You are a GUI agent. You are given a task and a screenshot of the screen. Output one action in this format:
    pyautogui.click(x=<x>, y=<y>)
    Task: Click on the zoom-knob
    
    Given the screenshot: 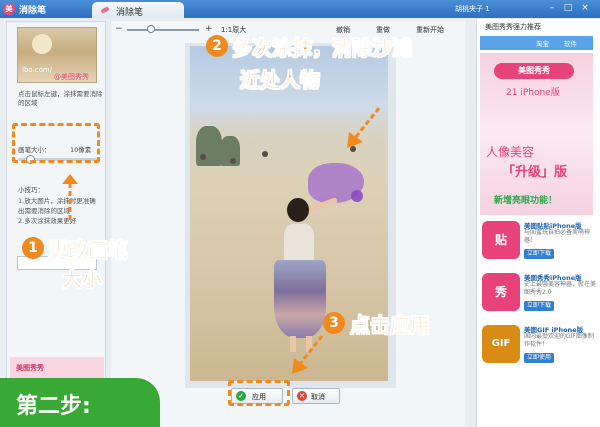 What is the action you would take?
    pyautogui.click(x=151, y=29)
    